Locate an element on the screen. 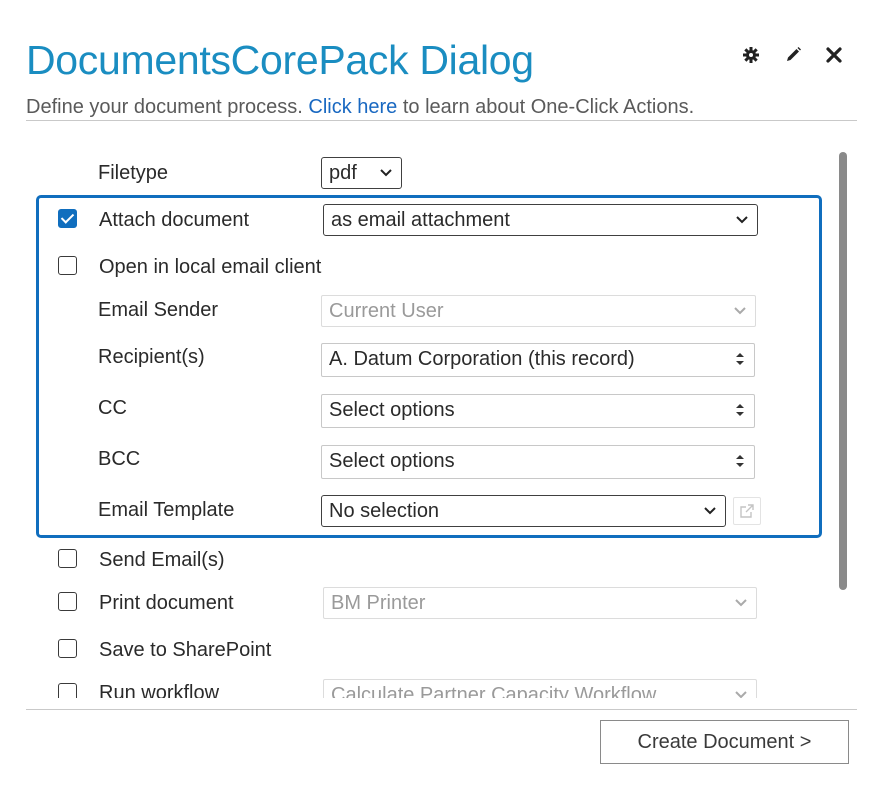  filetype-label: Filetype is located at coordinates (133, 173).